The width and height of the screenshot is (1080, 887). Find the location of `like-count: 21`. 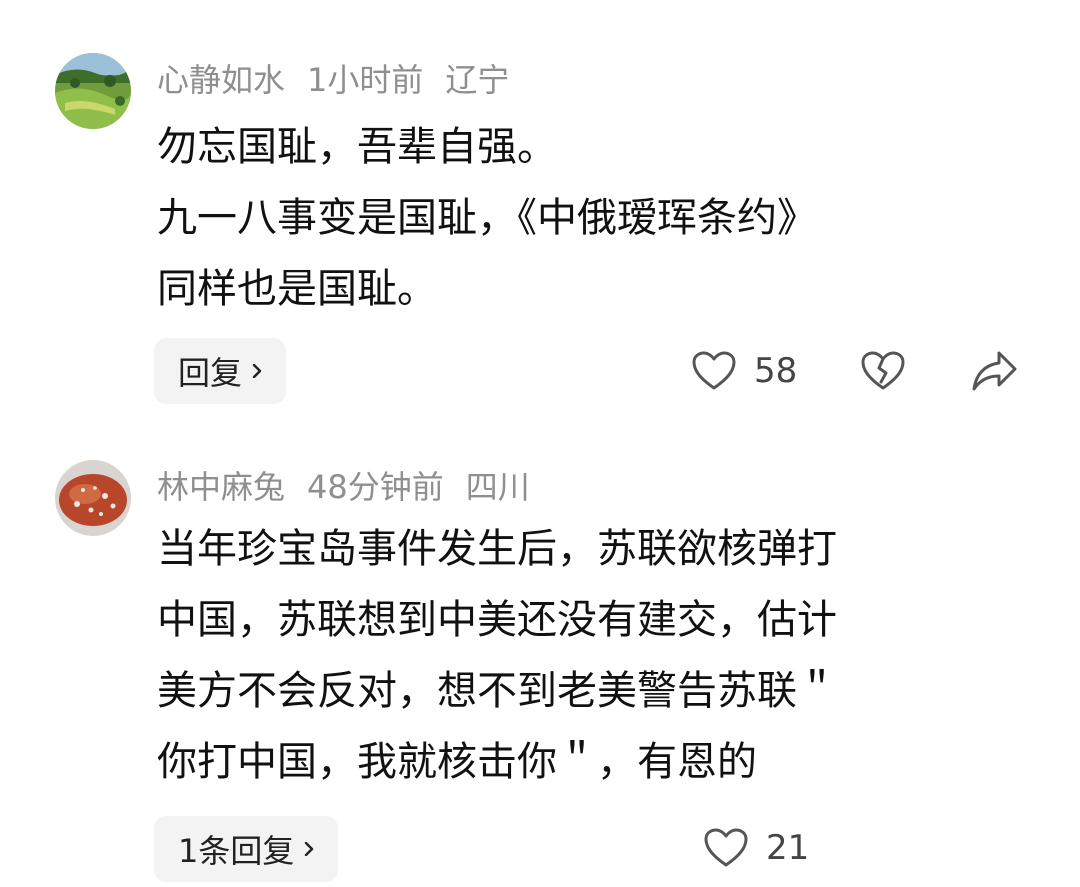

like-count: 21 is located at coordinates (788, 848).